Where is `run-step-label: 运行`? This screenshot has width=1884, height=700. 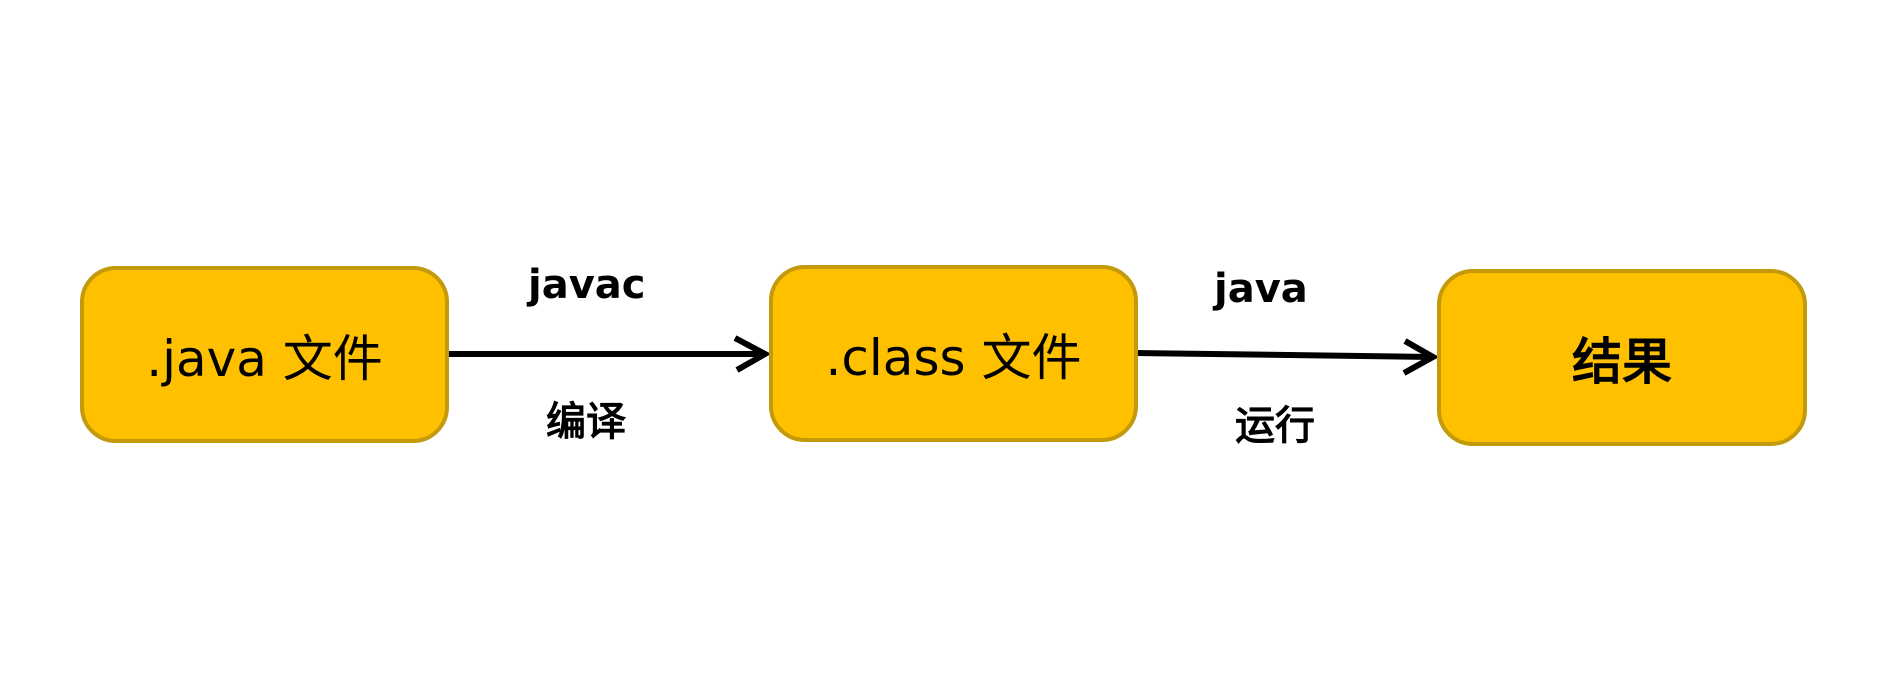
run-step-label: 运行 is located at coordinates (1275, 426).